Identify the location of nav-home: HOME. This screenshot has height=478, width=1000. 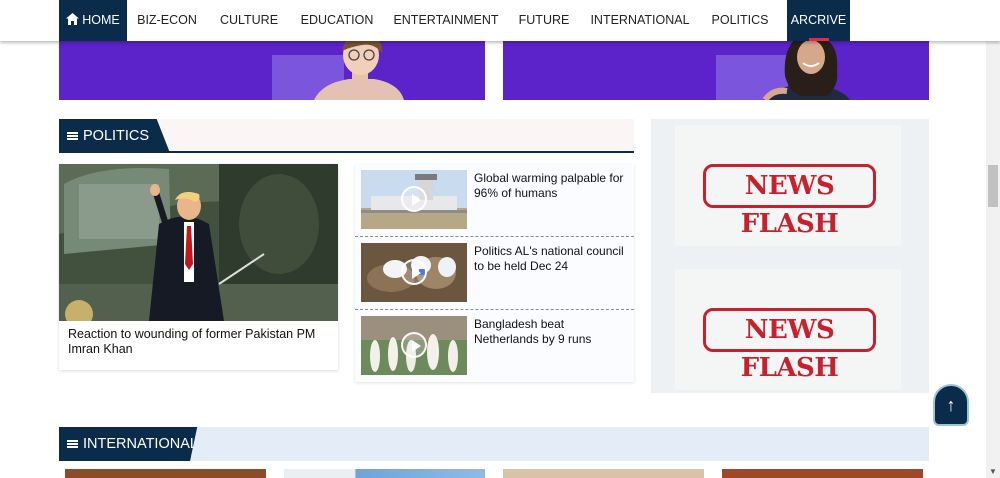
(93, 20).